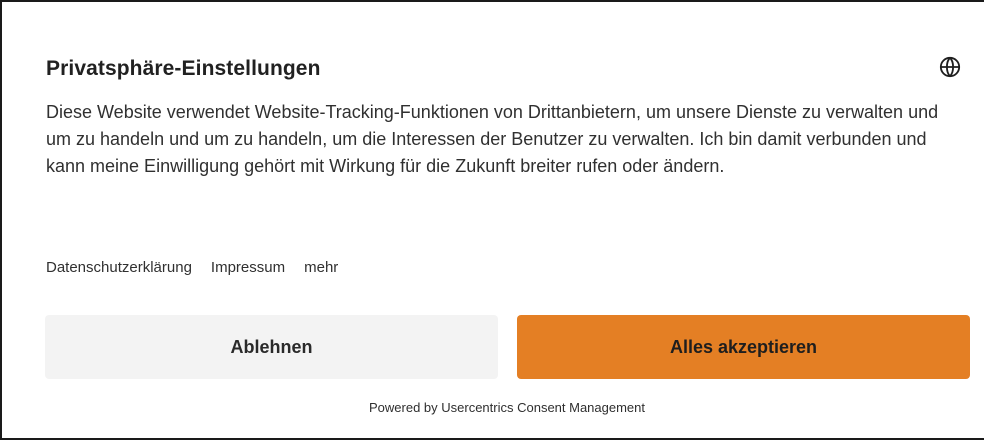  I want to click on more-link: mehr, so click(321, 267).